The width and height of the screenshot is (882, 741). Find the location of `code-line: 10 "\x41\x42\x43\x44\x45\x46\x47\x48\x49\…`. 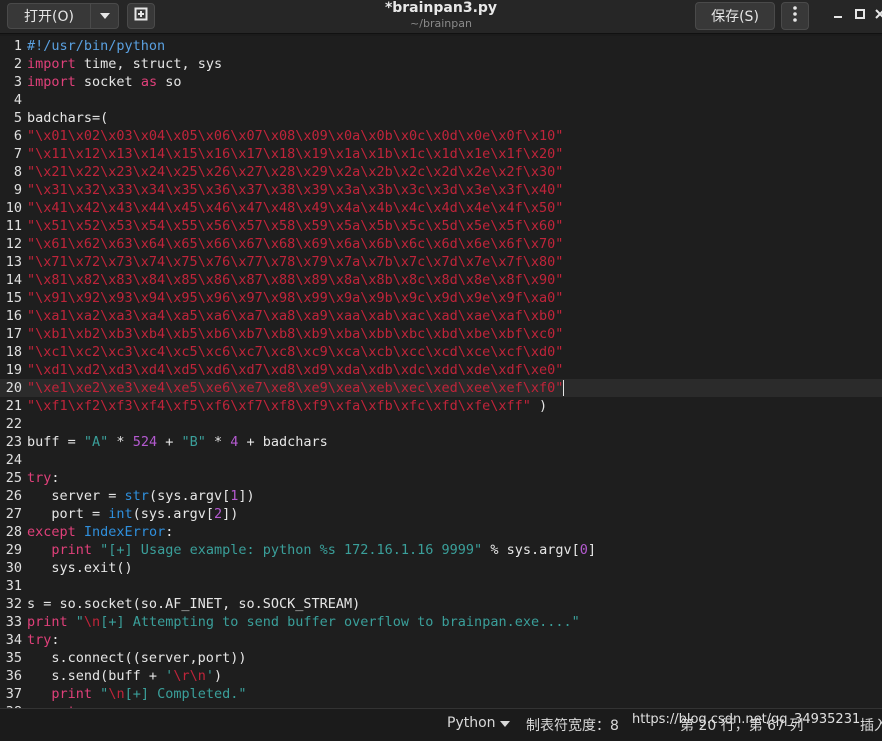

code-line: 10 "\x41\x42\x43\x44\x45\x46\x47\x48\x49\… is located at coordinates (441, 208).